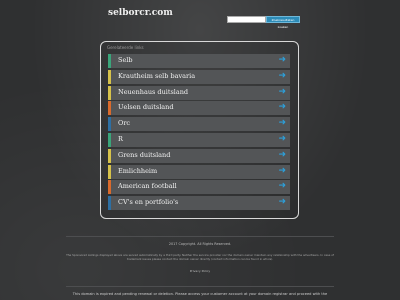 The height and width of the screenshot is (300, 400). What do you see at coordinates (125, 60) in the screenshot?
I see `related-link-label: Selb` at bounding box center [125, 60].